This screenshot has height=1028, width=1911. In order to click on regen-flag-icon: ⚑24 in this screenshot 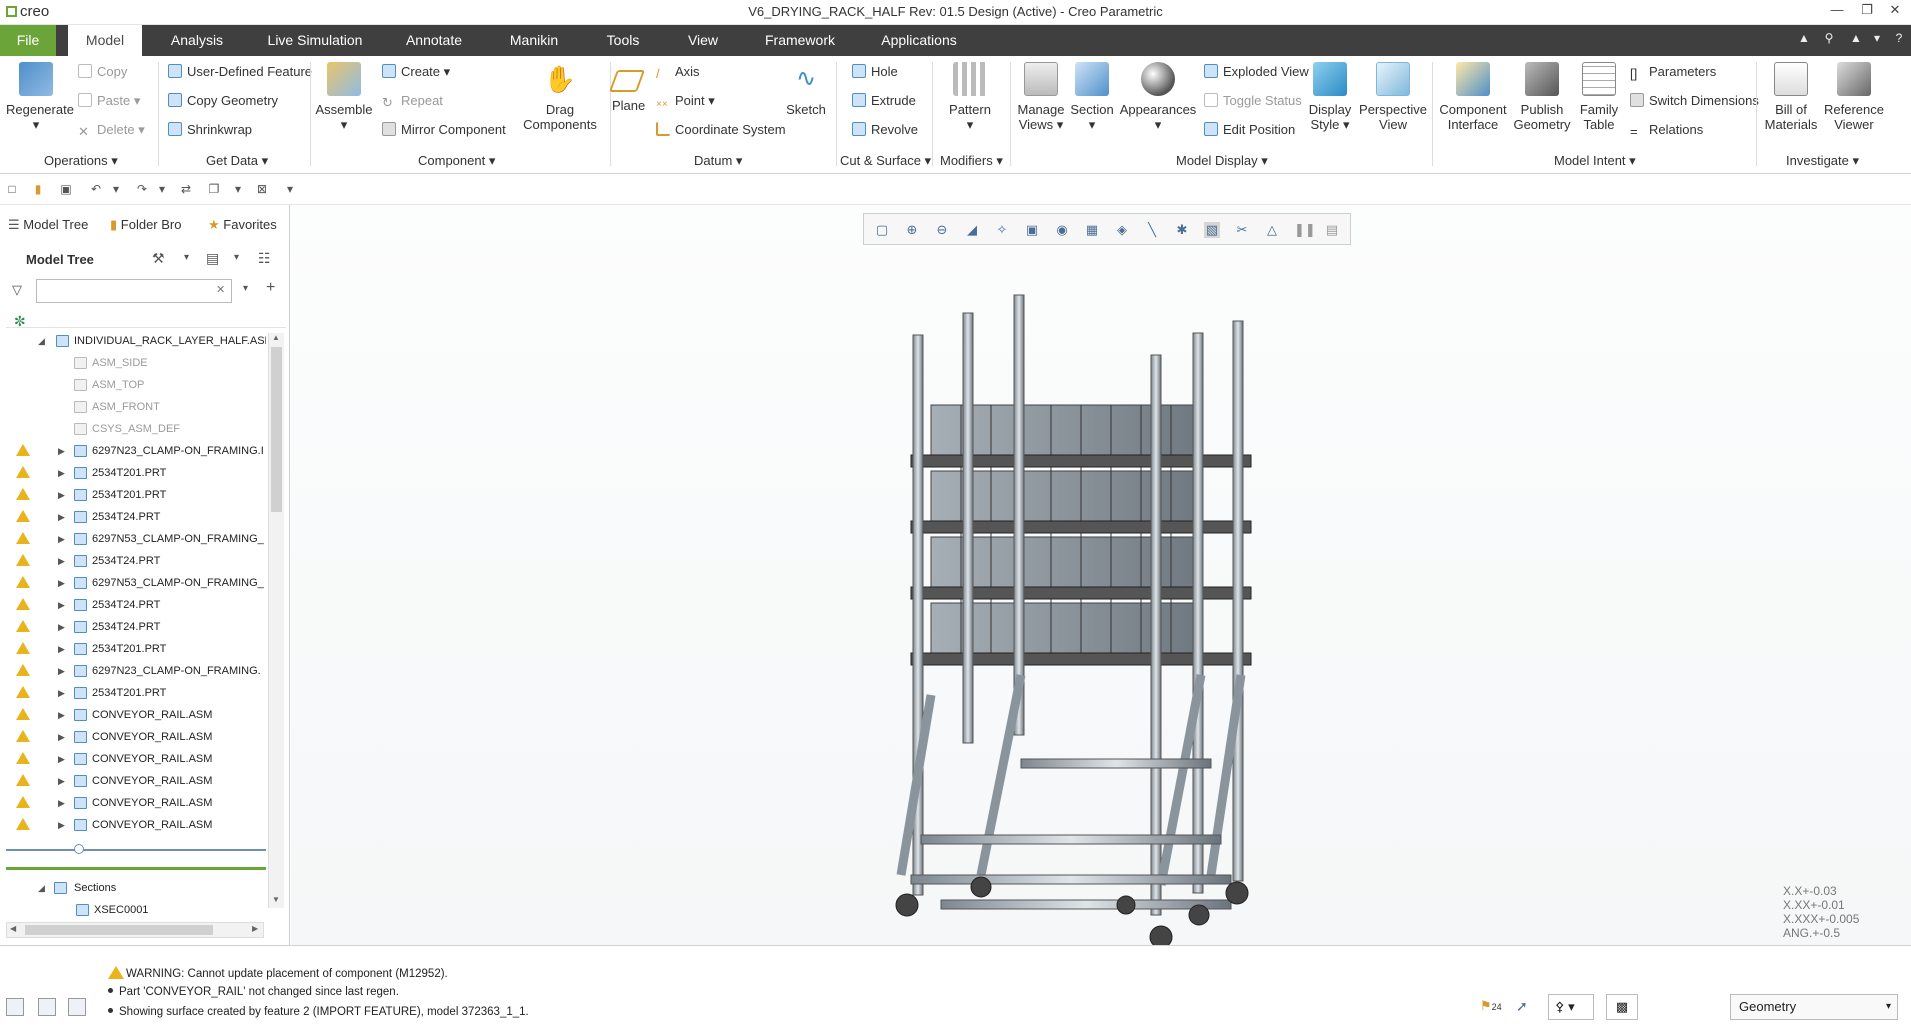, I will do `click(1491, 1006)`.